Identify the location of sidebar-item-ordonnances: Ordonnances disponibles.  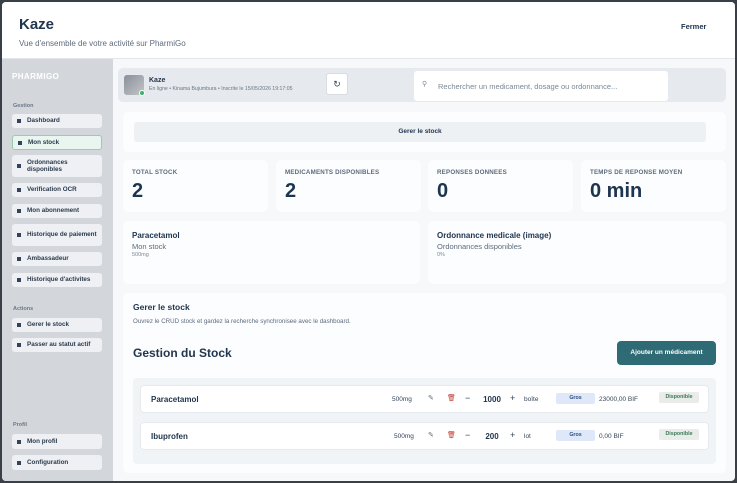
(57, 166).